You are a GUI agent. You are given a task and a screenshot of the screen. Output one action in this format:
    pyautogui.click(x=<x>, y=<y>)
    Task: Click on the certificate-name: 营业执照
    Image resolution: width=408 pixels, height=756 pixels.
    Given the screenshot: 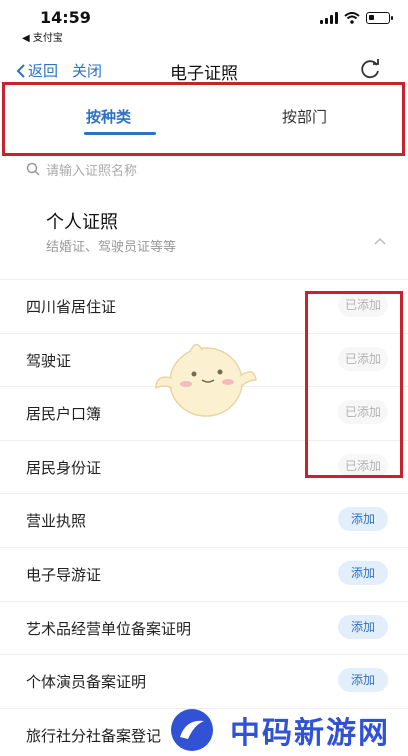 What is the action you would take?
    pyautogui.click(x=56, y=521)
    